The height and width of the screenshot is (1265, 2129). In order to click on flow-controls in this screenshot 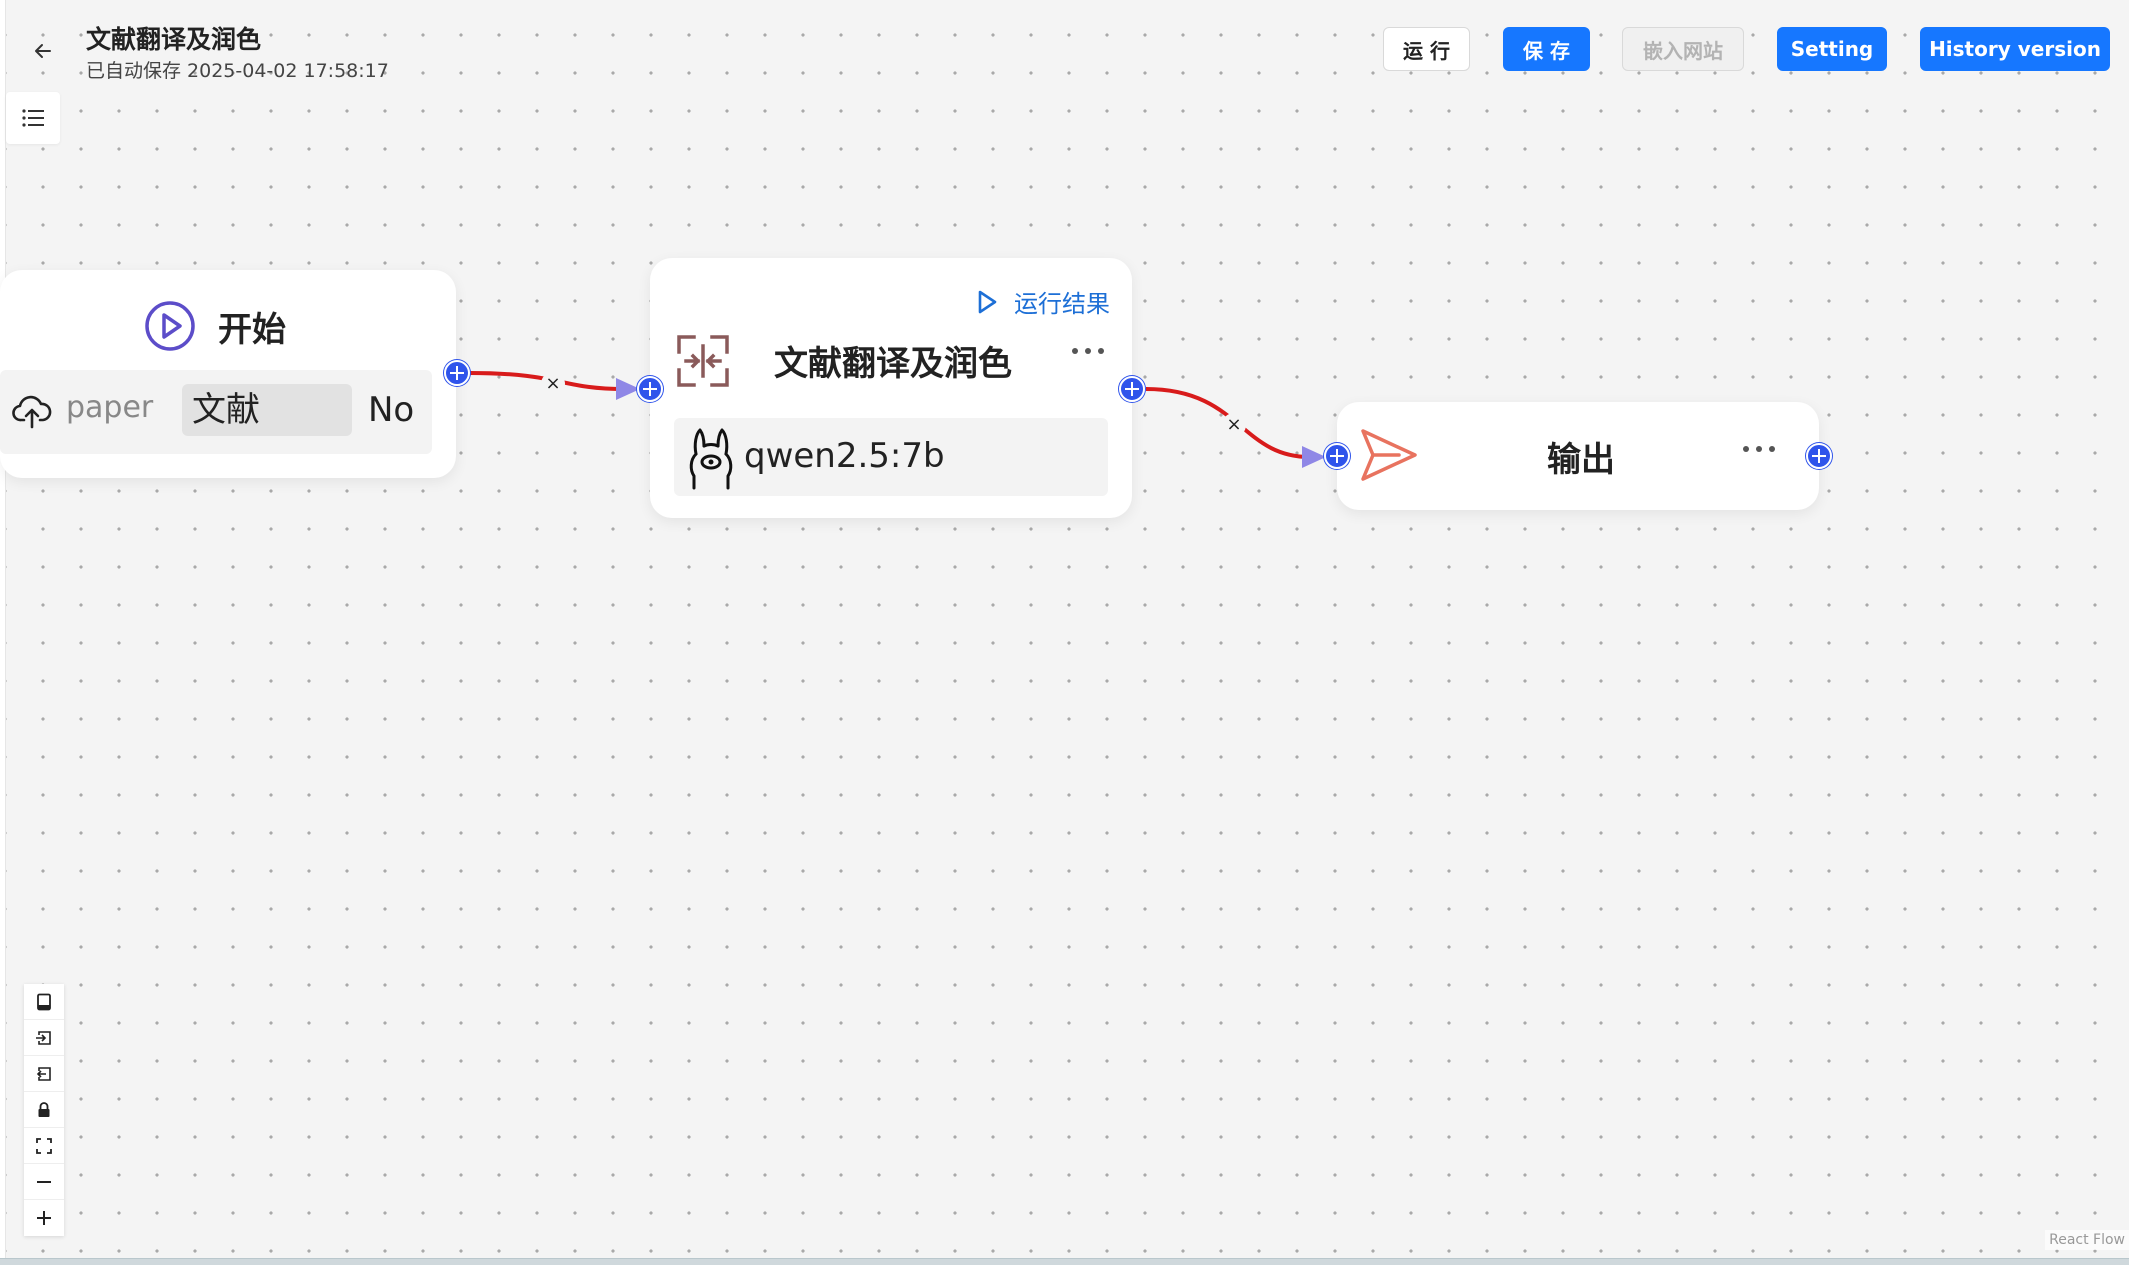, I will do `click(44, 1110)`.